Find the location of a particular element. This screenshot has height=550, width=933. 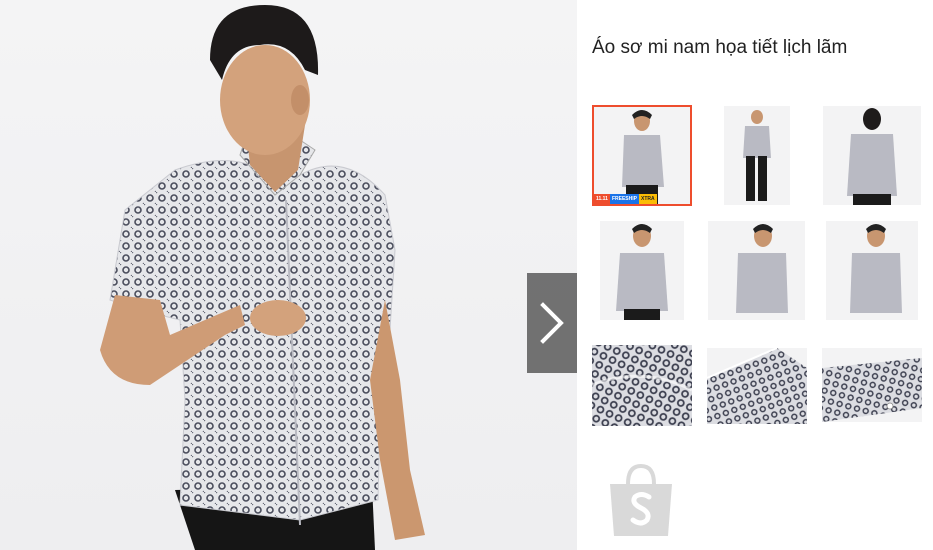

chevron-right-icon is located at coordinates (552, 323).